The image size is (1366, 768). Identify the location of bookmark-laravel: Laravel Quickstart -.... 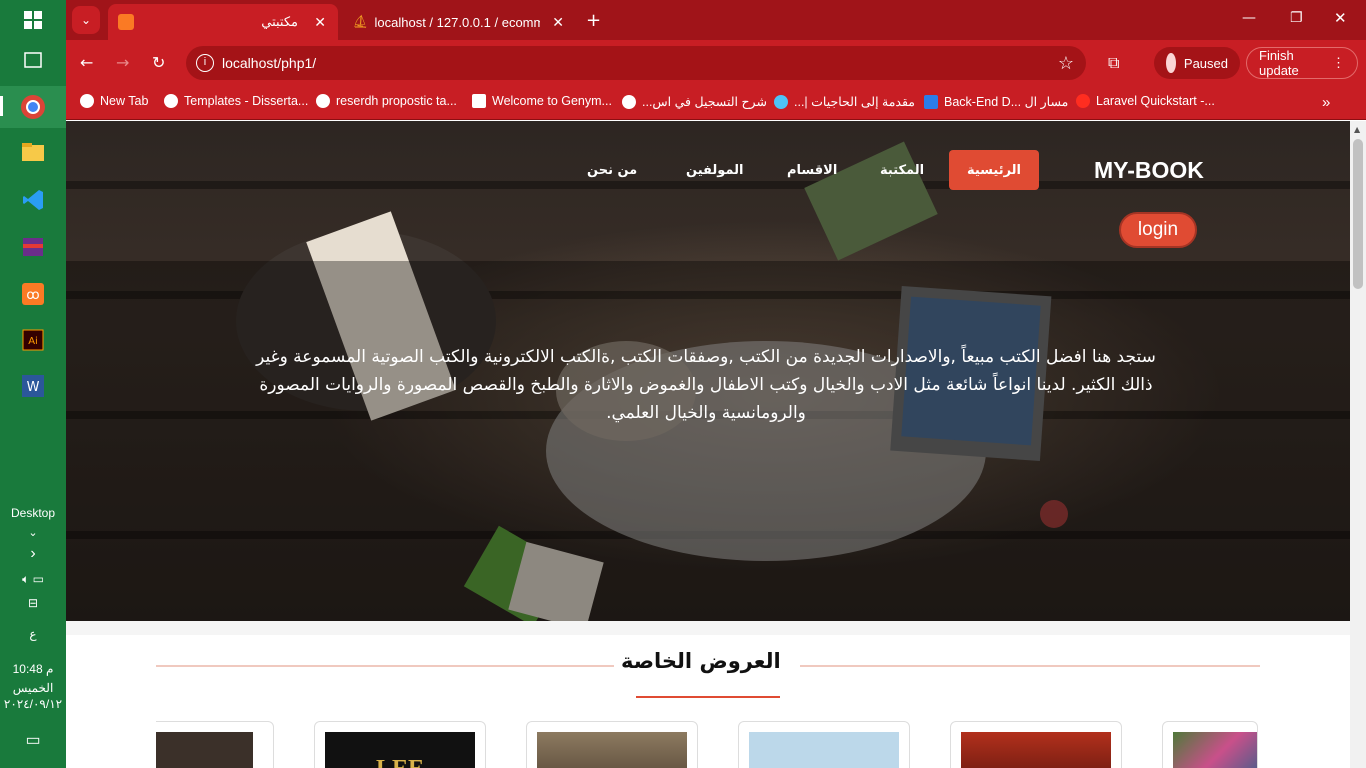
(1145, 101).